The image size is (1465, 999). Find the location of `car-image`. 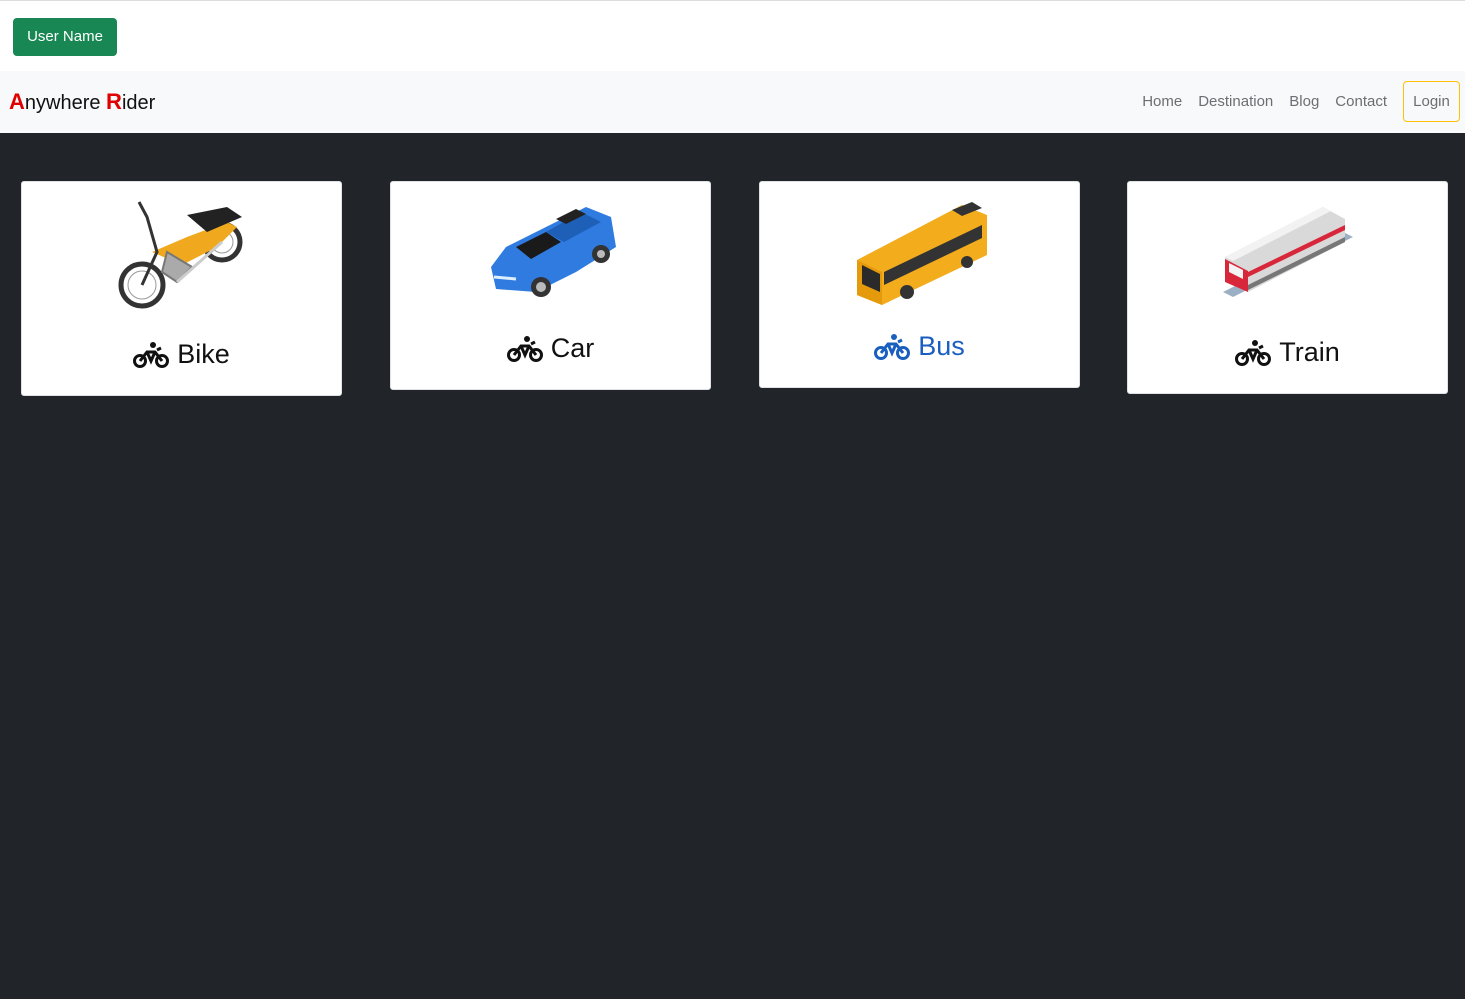

car-image is located at coordinates (550, 252).